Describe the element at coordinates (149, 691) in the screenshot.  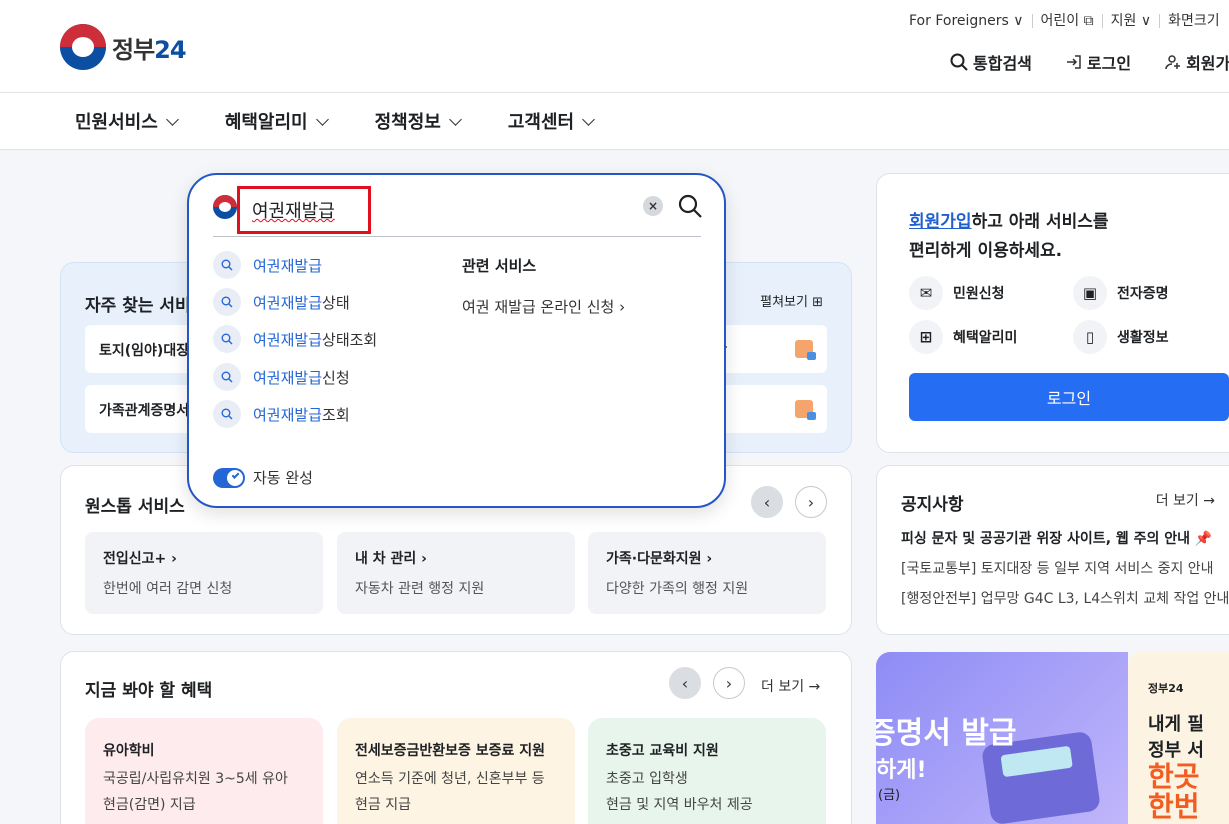
I see `benefits-title: 지금 봐야 할 혜택` at that location.